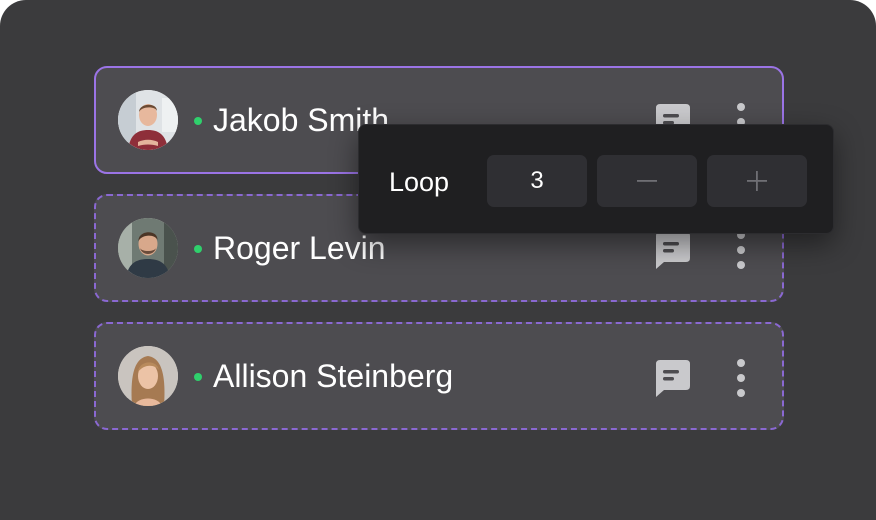 Image resolution: width=876 pixels, height=520 pixels. Describe the element at coordinates (299, 248) in the screenshot. I see `user-name: Roger Levin` at that location.